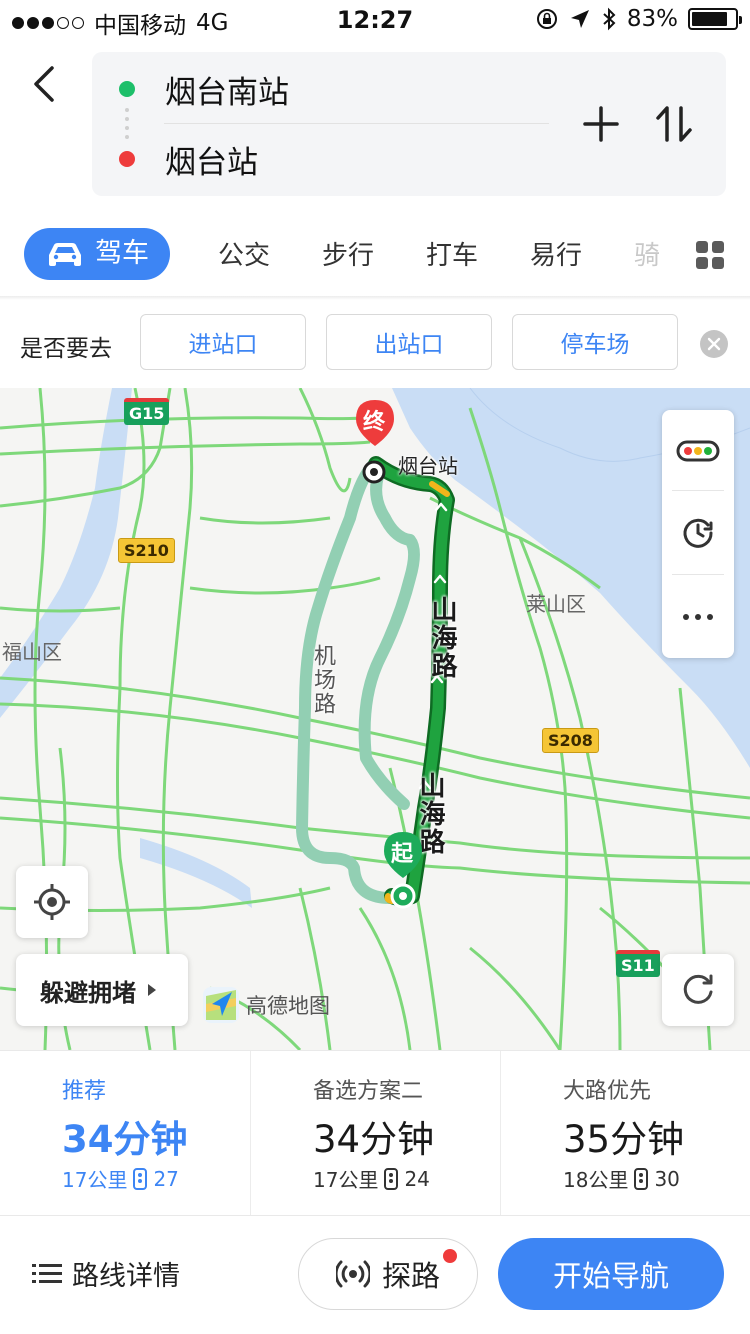 Image resolution: width=750 pixels, height=1334 pixels. I want to click on tab-walk: 步行, so click(348, 256).